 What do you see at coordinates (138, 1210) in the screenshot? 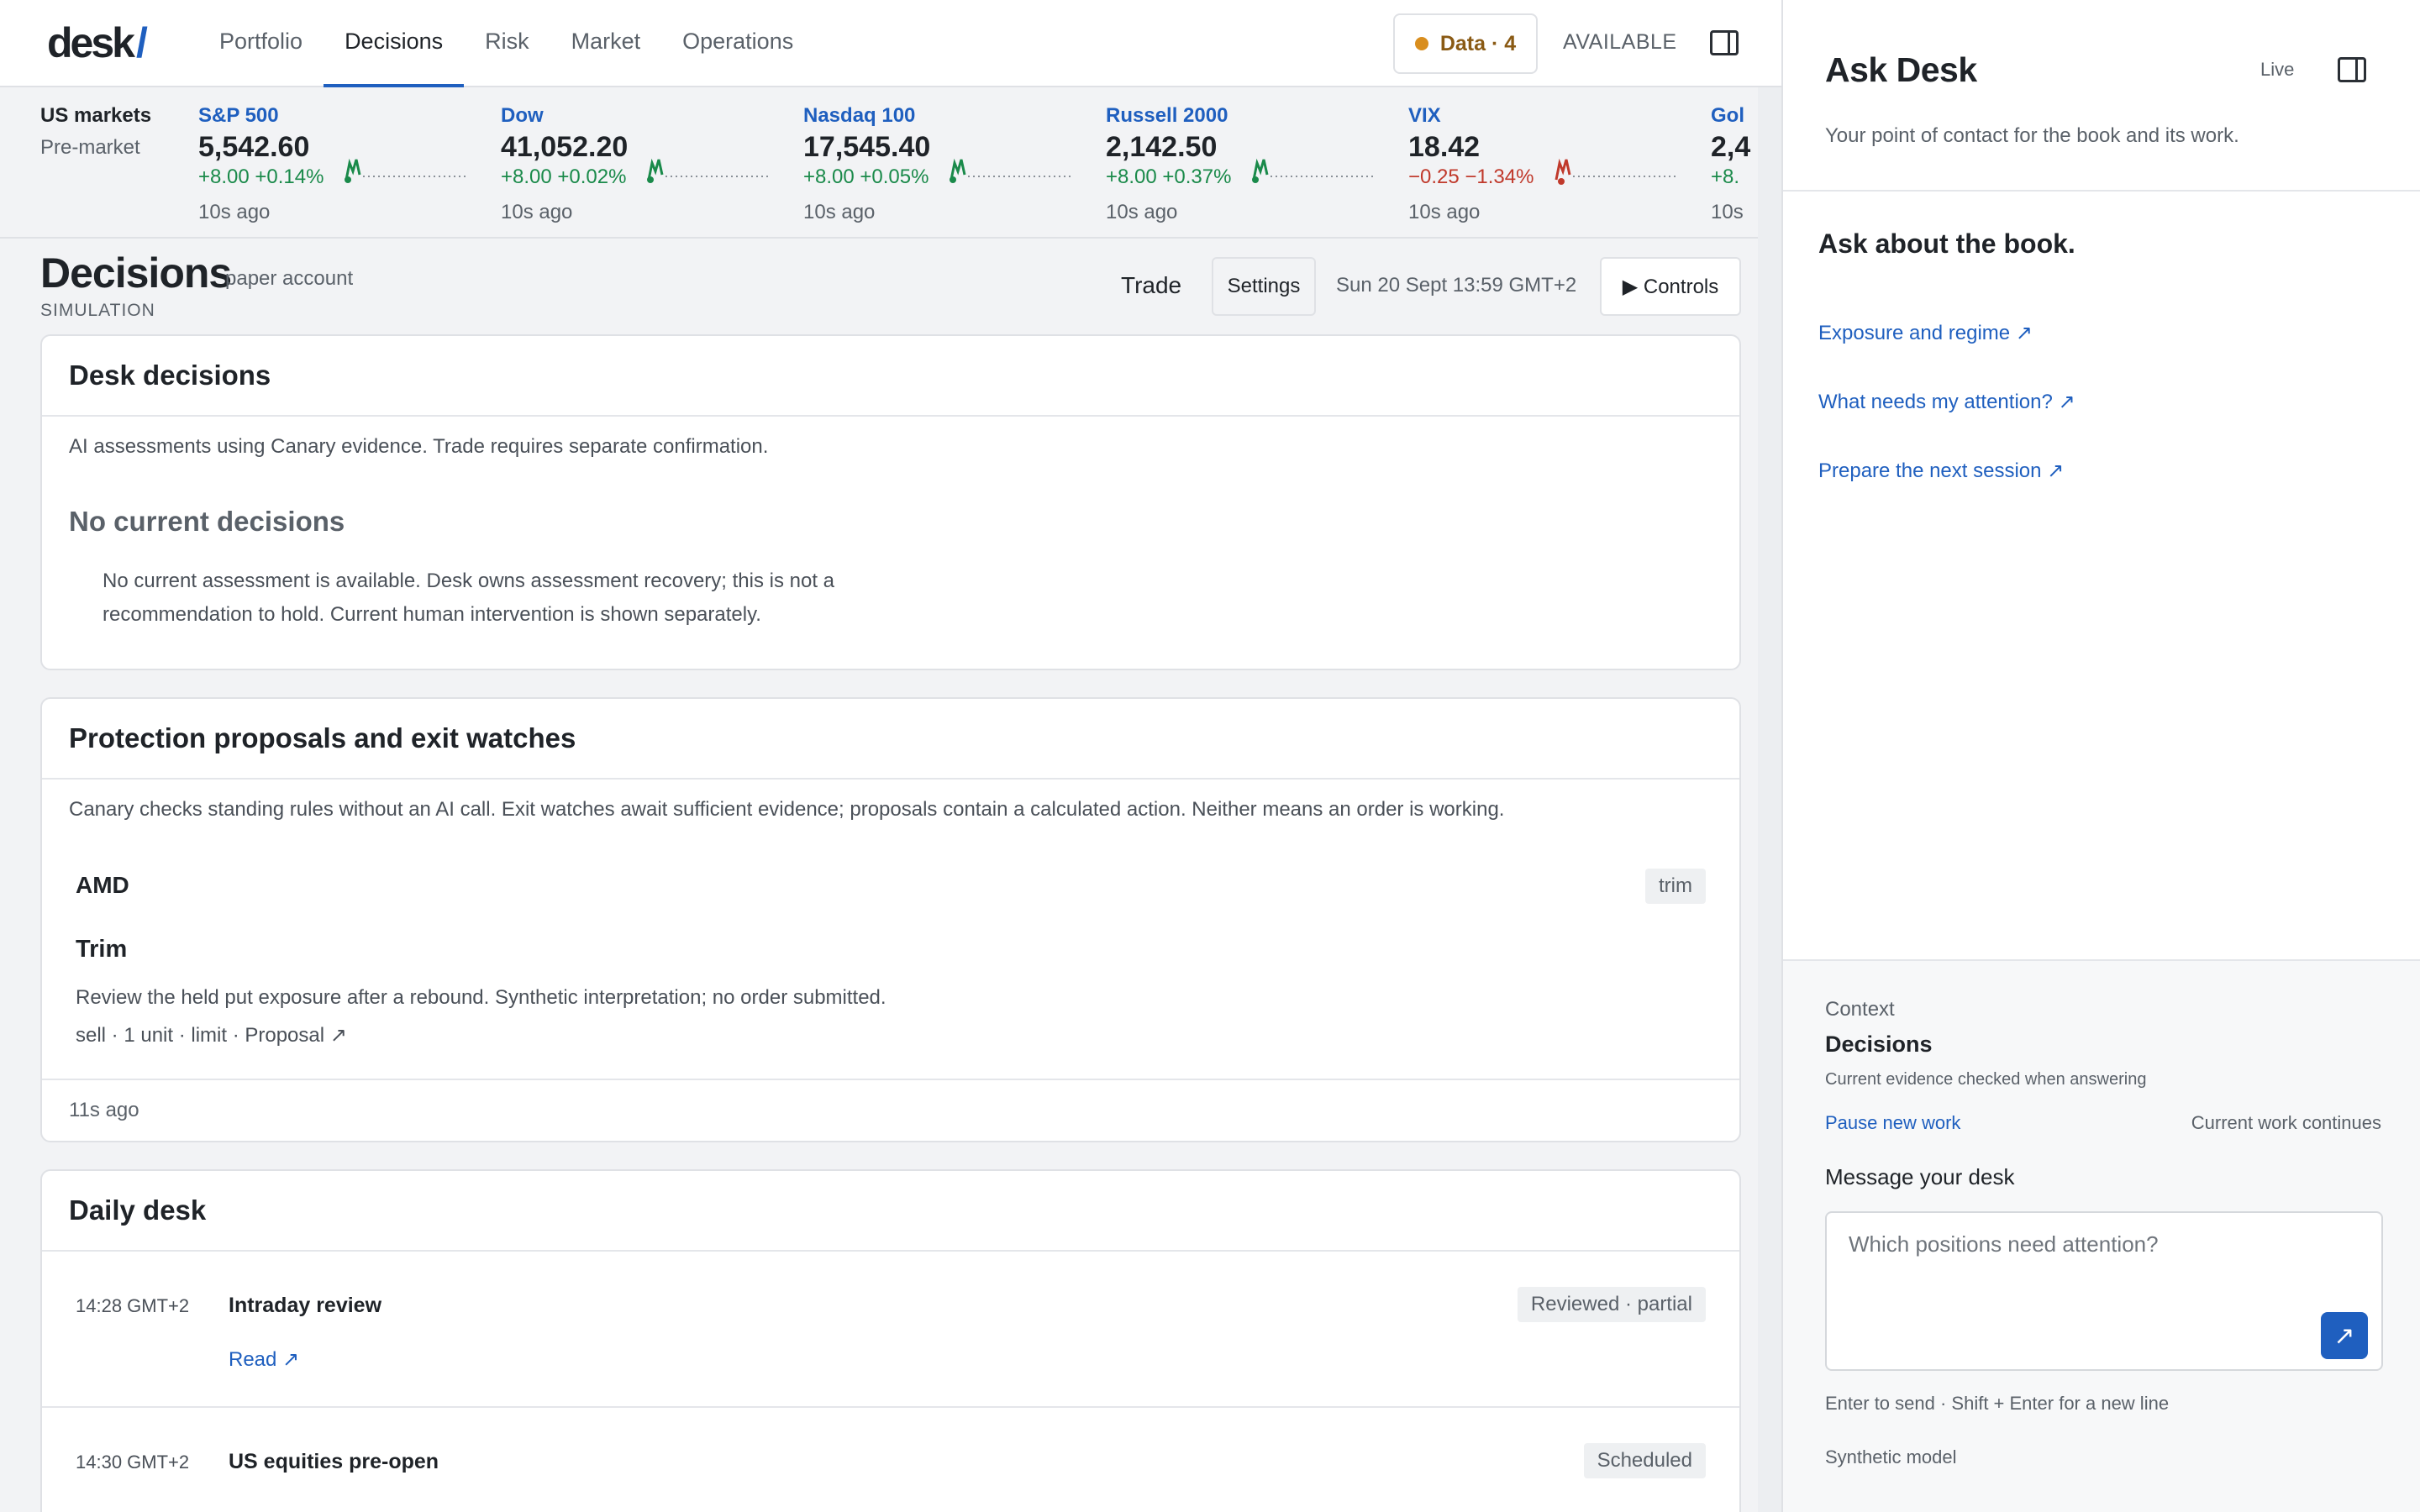
I see `card-title: Daily desk` at bounding box center [138, 1210].